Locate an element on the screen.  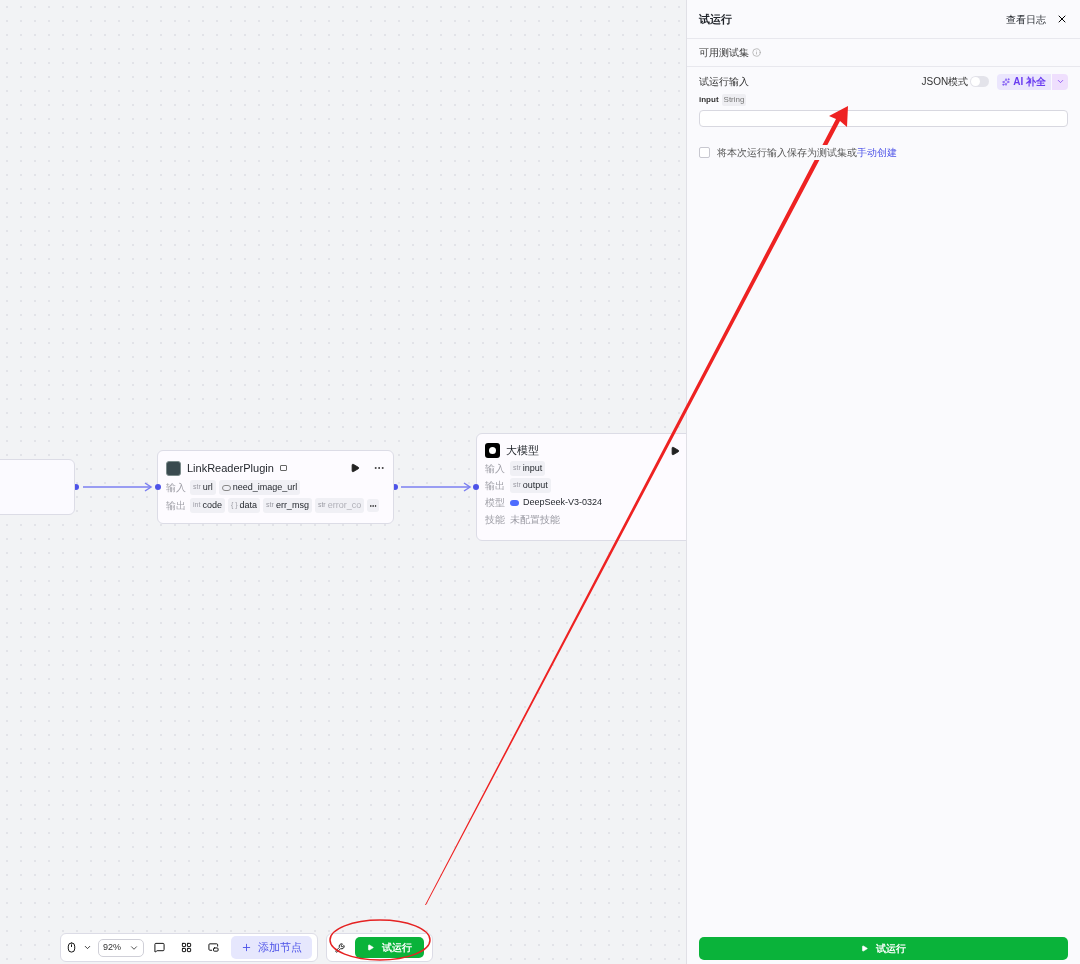
row-label: 模型 is located at coordinates (495, 503).